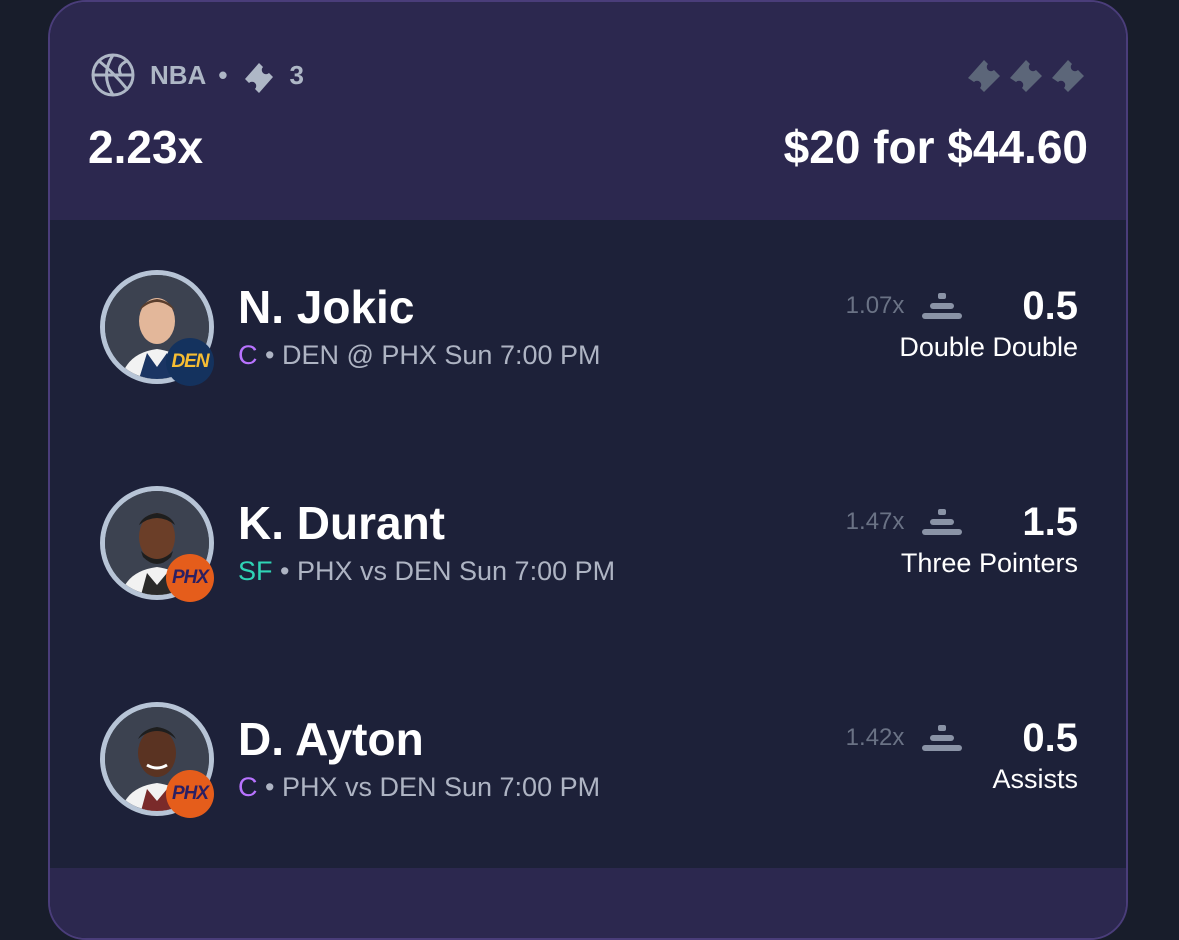 This screenshot has height=940, width=1179. I want to click on entry-meta: NBA • 3, so click(197, 75).